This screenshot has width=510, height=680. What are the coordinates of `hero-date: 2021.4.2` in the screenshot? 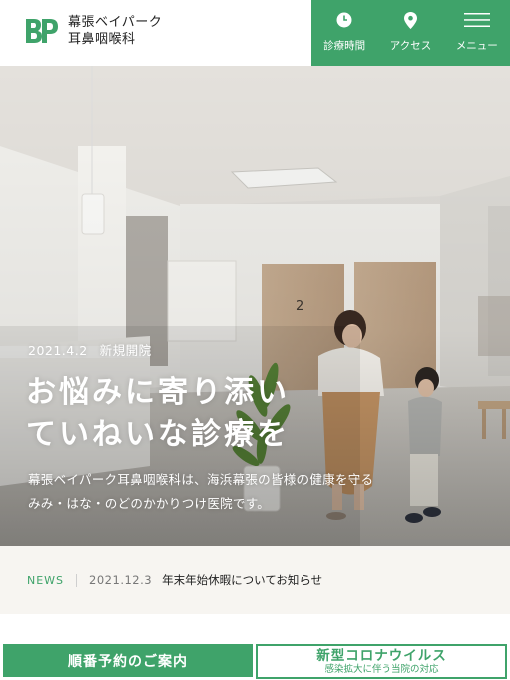 It's located at (58, 350).